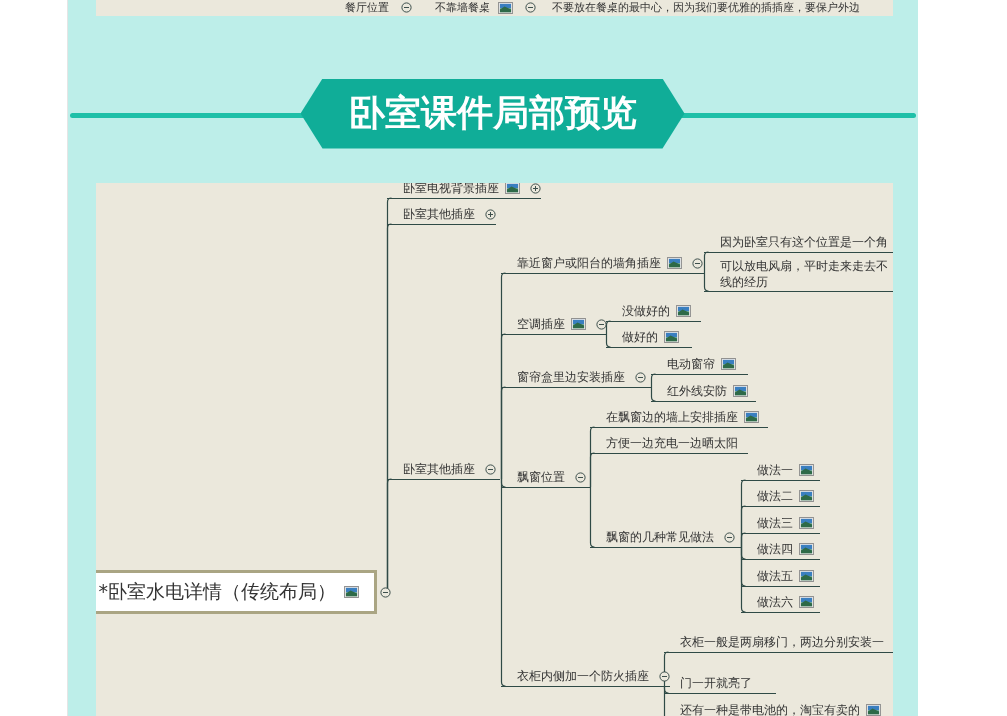 The image size is (1007, 716). What do you see at coordinates (774, 602) in the screenshot?
I see `topic-text: 做法六` at bounding box center [774, 602].